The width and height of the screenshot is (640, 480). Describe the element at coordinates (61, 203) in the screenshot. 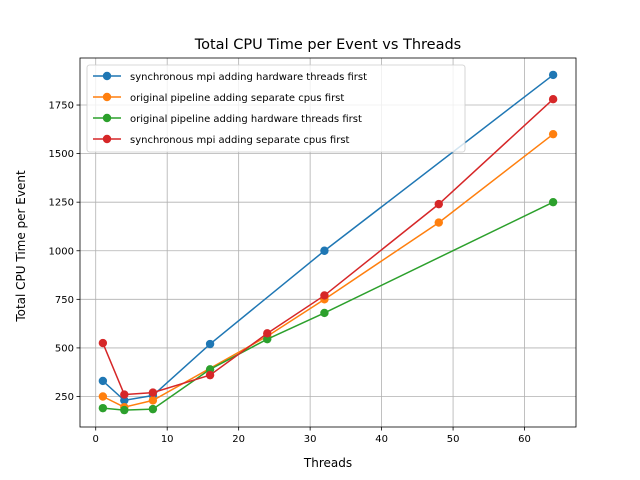

I see `y-tick-label: 1250` at that location.